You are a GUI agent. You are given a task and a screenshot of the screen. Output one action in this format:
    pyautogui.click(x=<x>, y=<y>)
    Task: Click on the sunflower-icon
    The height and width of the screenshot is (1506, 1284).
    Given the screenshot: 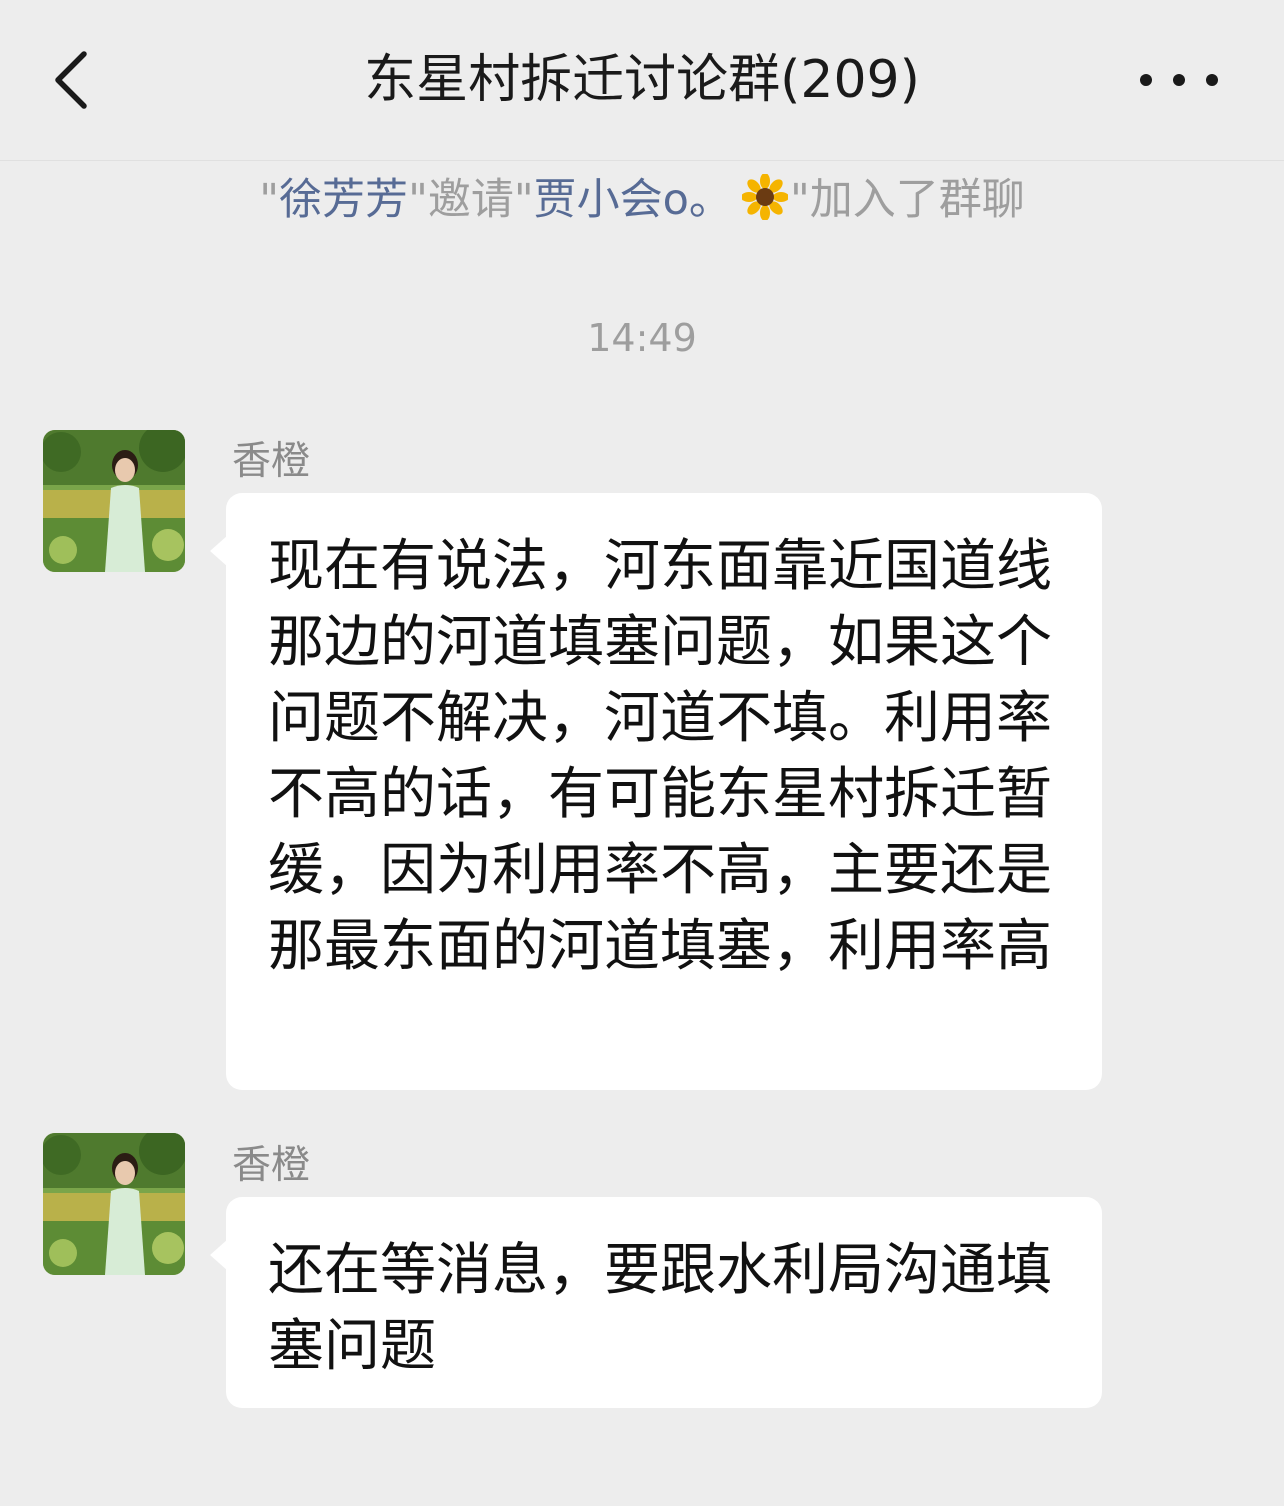 What is the action you would take?
    pyautogui.click(x=764, y=197)
    